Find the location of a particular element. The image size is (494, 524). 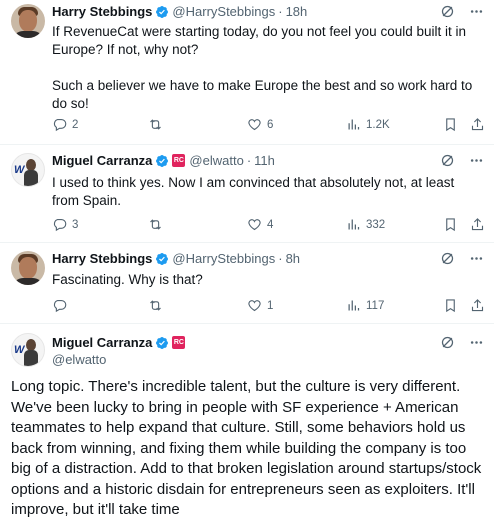

reply-button is located at coordinates (62, 305).